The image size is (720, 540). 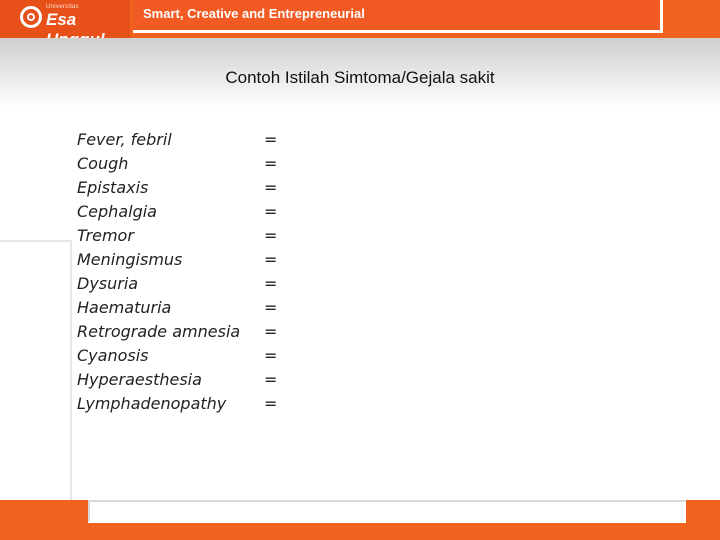 What do you see at coordinates (113, 355) in the screenshot?
I see `term-item: Cyanosis` at bounding box center [113, 355].